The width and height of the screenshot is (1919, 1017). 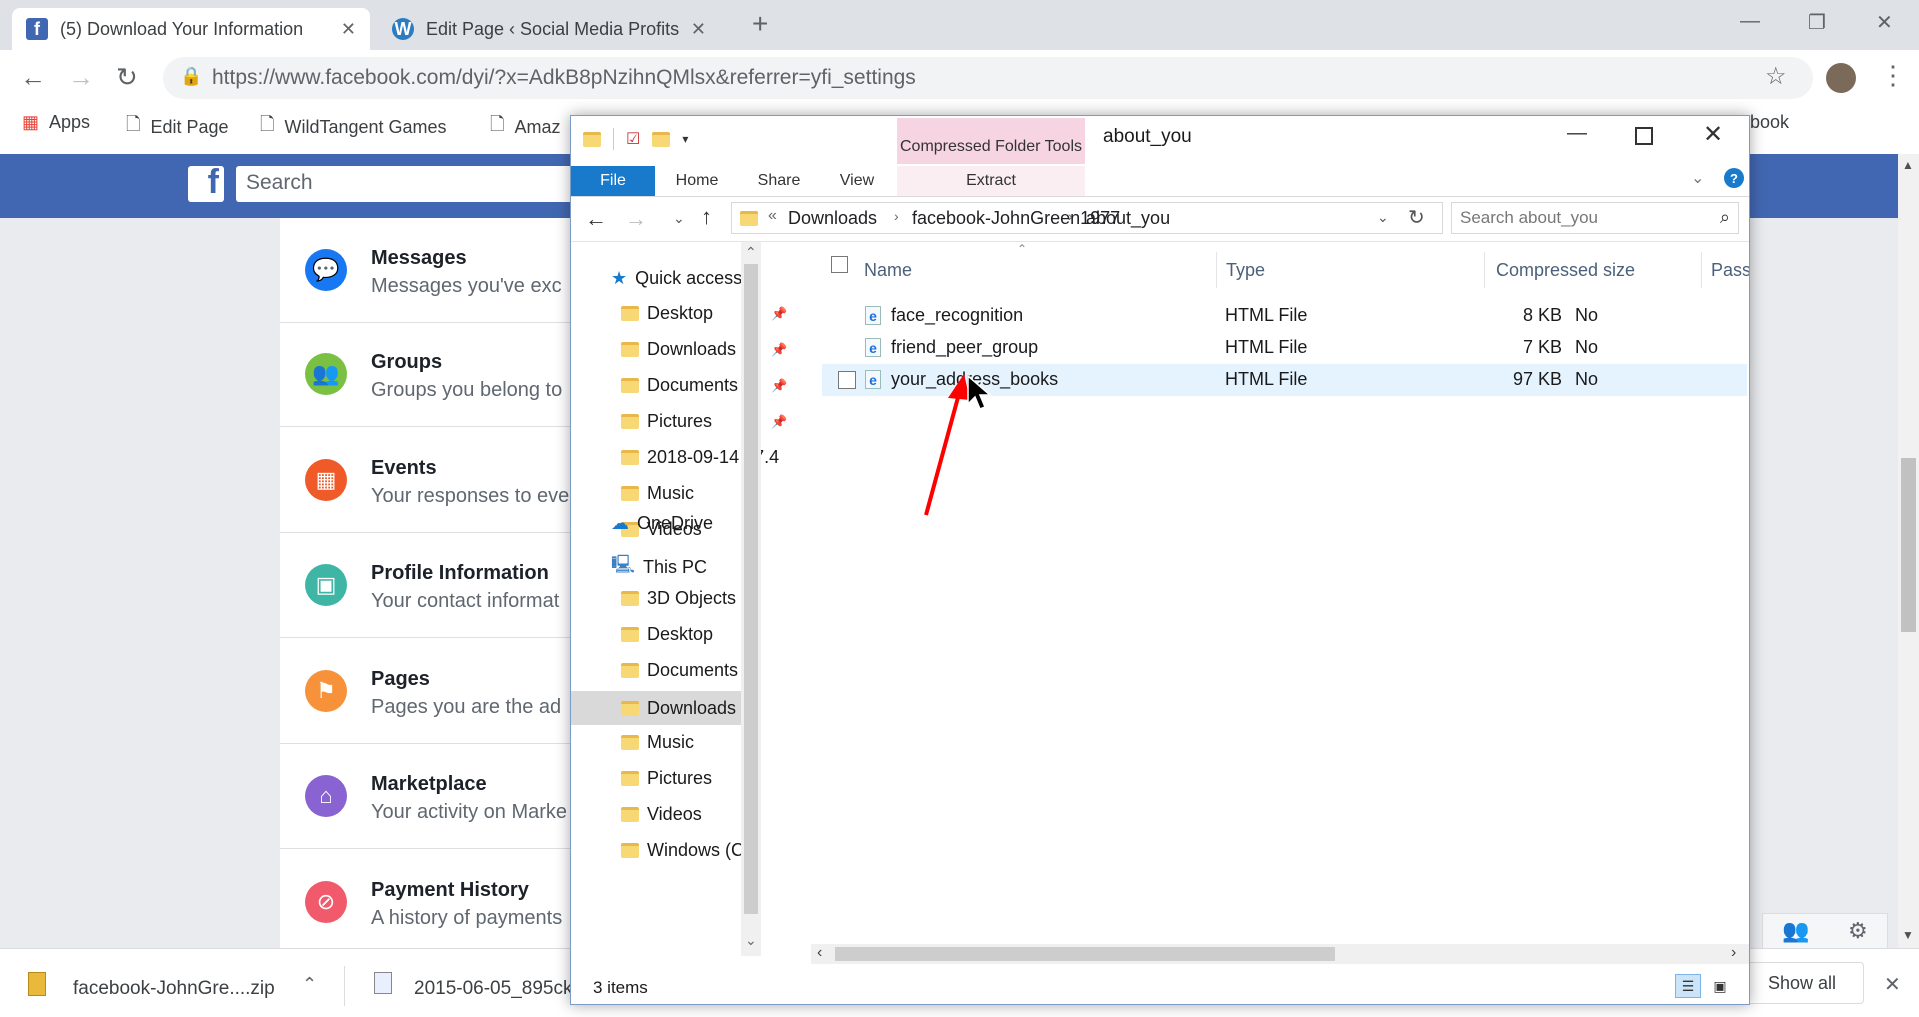 I want to click on column-compressed-size: Compressed size, so click(x=1565, y=270).